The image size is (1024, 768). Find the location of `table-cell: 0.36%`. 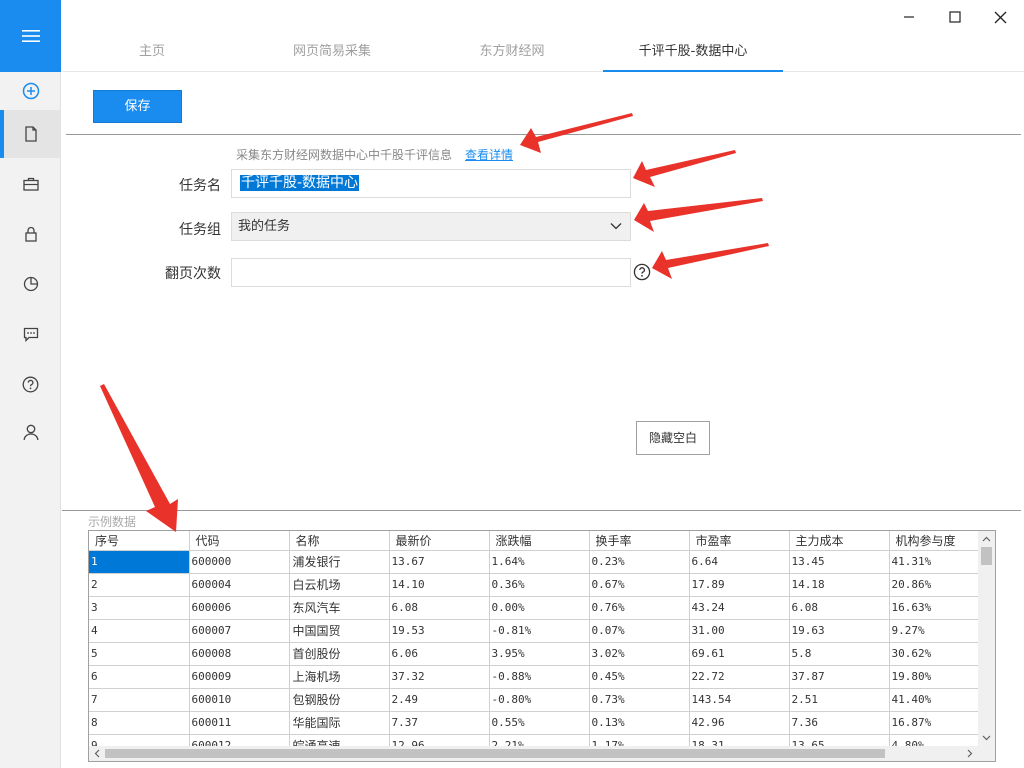

table-cell: 0.36% is located at coordinates (539, 585).